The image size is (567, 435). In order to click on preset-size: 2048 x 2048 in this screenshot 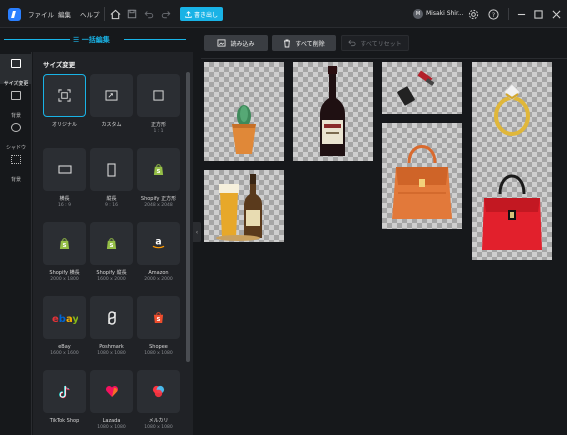, I will do `click(158, 205)`.